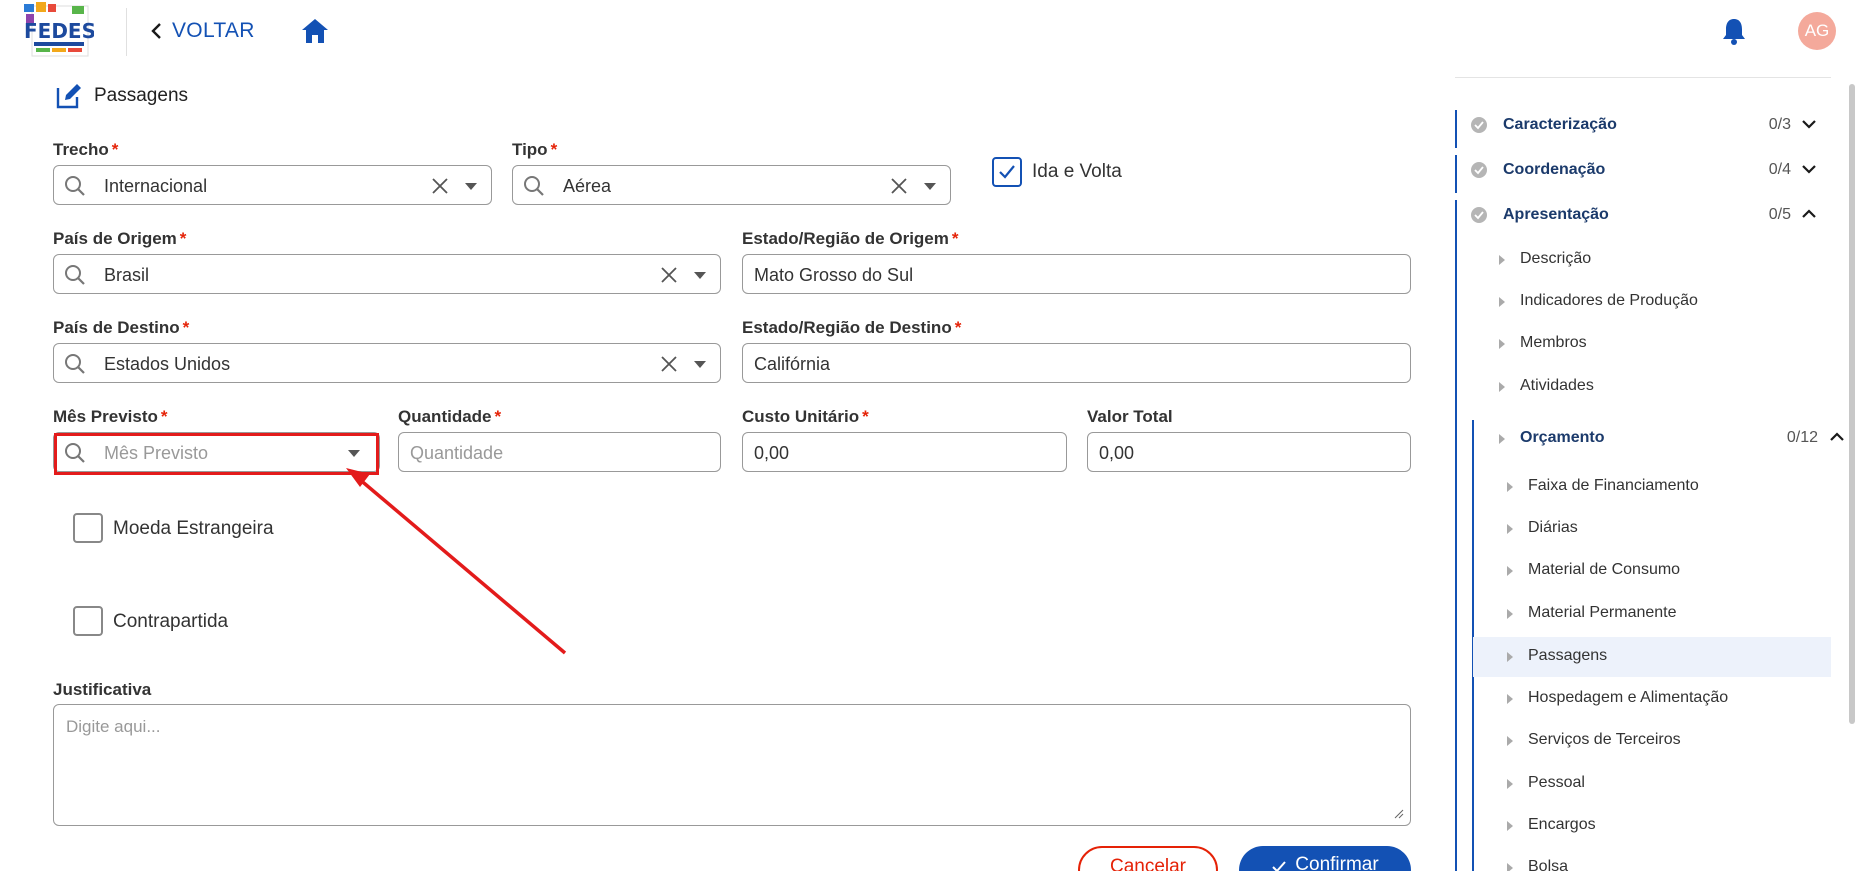  I want to click on pais-origem-select: Brasil, so click(387, 274).